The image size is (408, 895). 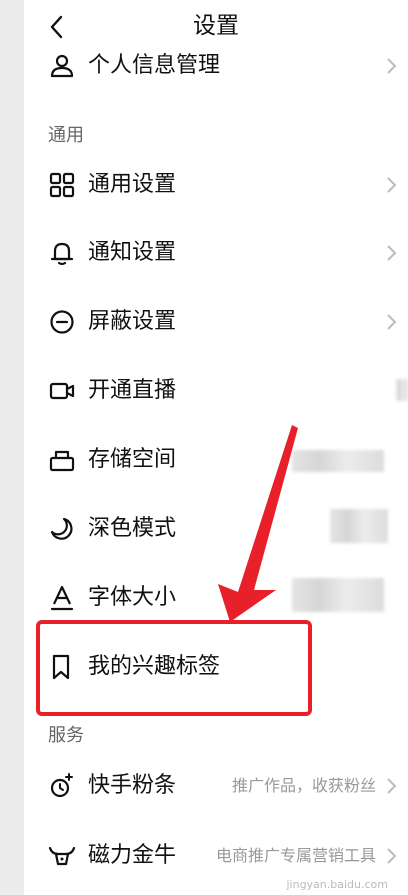 What do you see at coordinates (66, 135) in the screenshot?
I see `section-label-general: 通用` at bounding box center [66, 135].